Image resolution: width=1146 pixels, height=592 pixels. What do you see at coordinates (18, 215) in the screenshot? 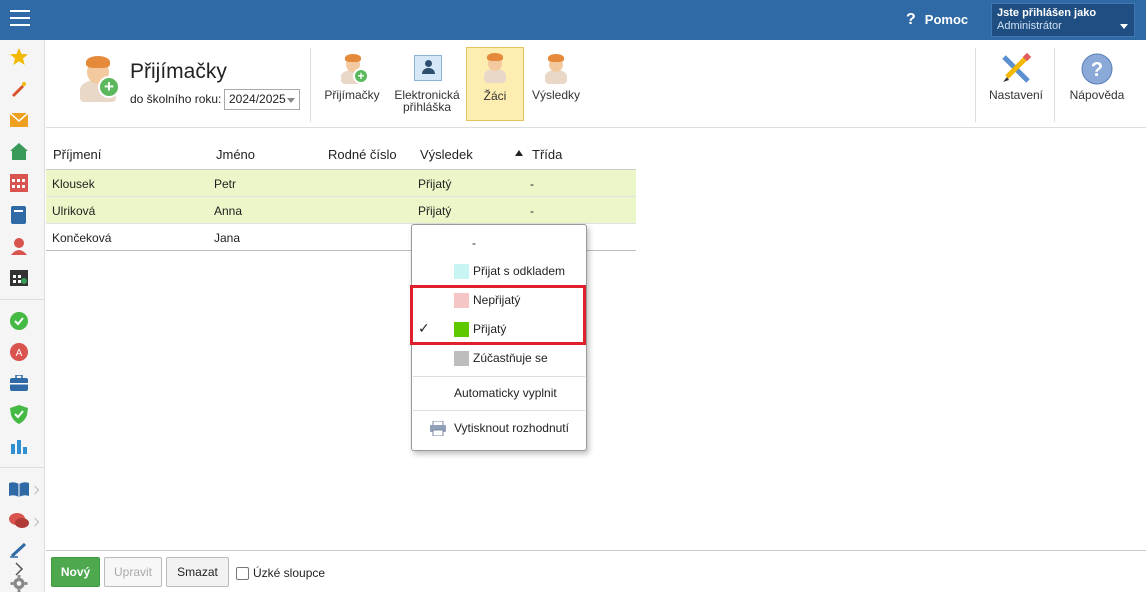
I see `book-icon` at bounding box center [18, 215].